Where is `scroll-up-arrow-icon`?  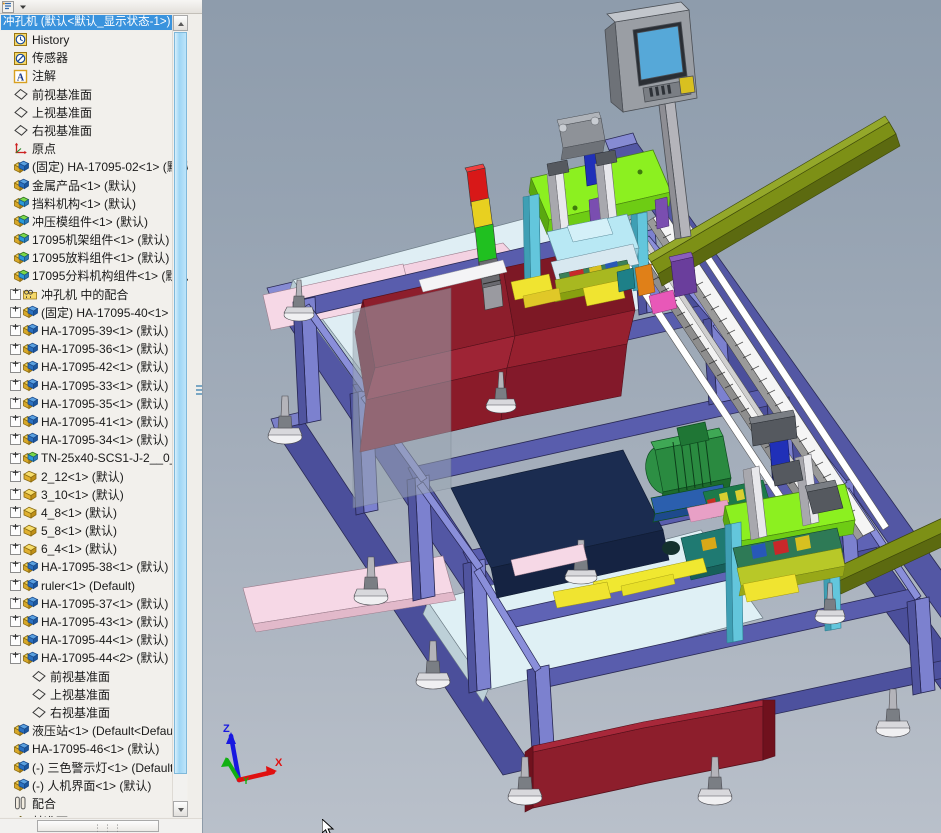 scroll-up-arrow-icon is located at coordinates (180, 23).